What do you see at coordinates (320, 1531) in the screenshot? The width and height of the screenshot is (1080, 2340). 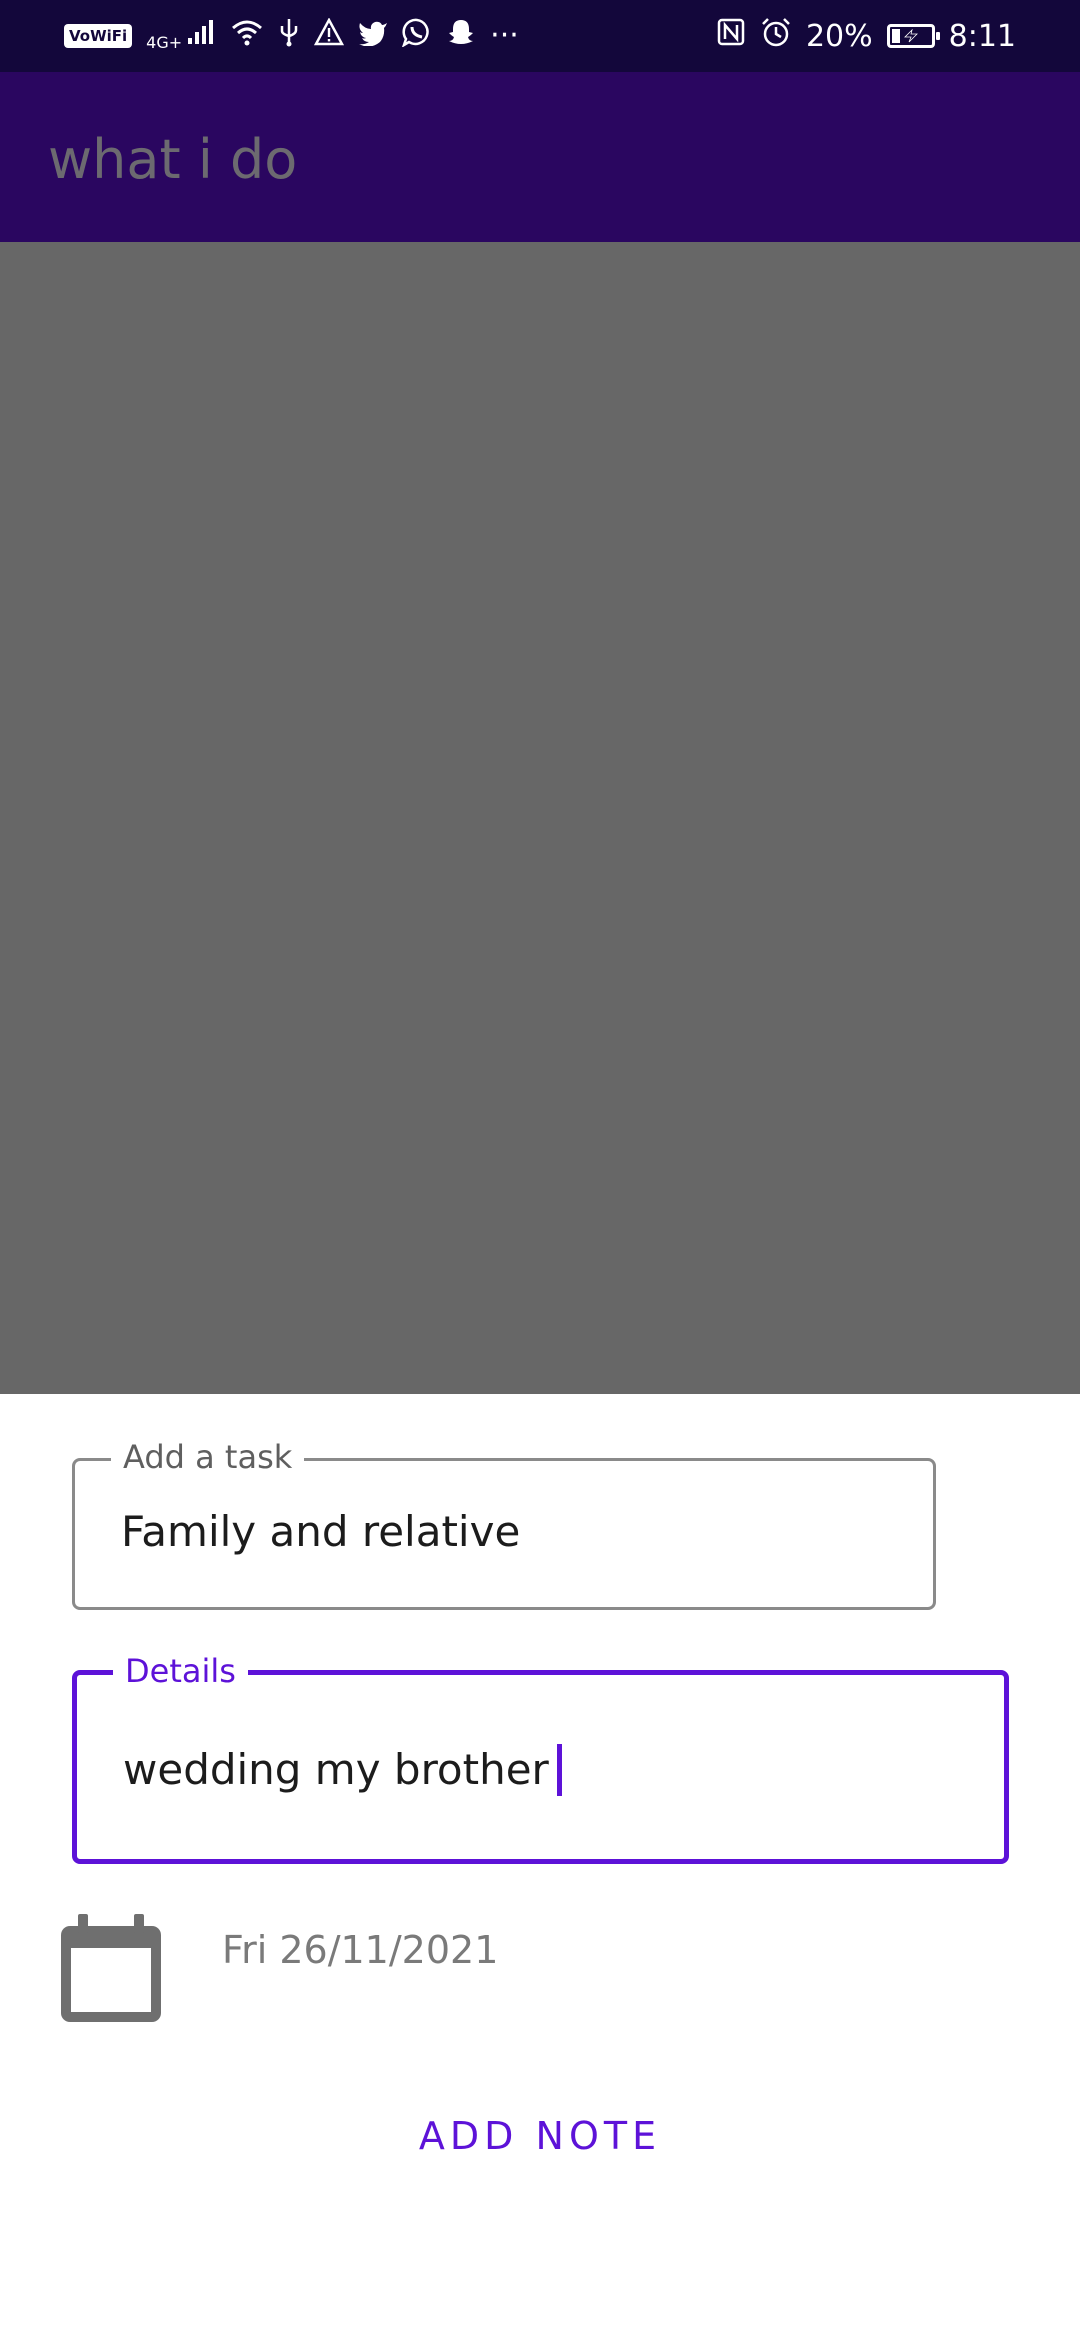 I see `task-input: Family and relative` at bounding box center [320, 1531].